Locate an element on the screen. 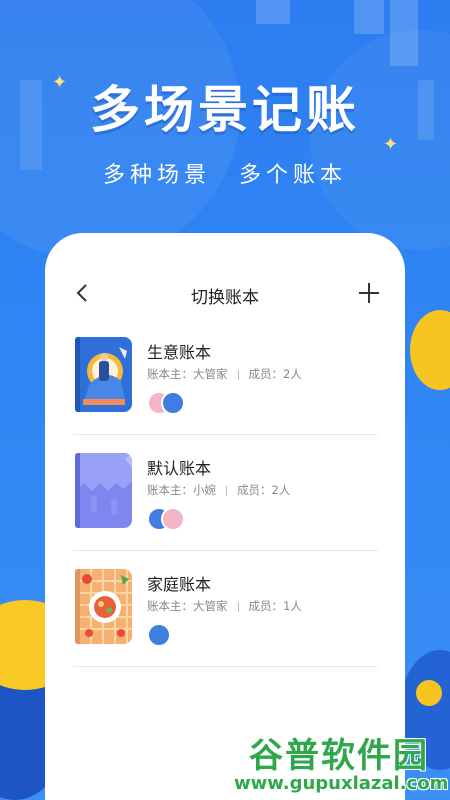 This screenshot has height=800, width=450. bg-yellow-dot is located at coordinates (429, 693).